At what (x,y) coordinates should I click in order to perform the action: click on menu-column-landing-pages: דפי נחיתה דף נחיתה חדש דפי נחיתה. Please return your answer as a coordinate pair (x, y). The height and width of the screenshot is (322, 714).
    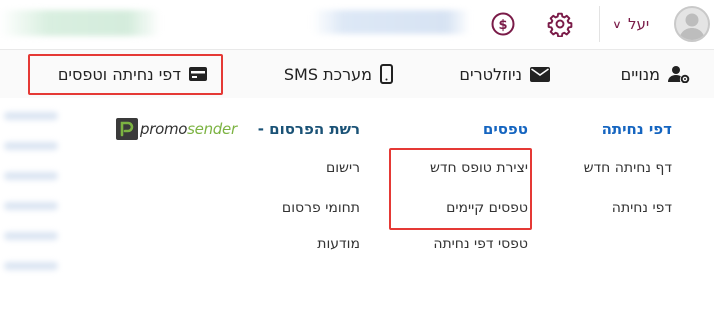
    Looking at the image, I should click on (597, 175).